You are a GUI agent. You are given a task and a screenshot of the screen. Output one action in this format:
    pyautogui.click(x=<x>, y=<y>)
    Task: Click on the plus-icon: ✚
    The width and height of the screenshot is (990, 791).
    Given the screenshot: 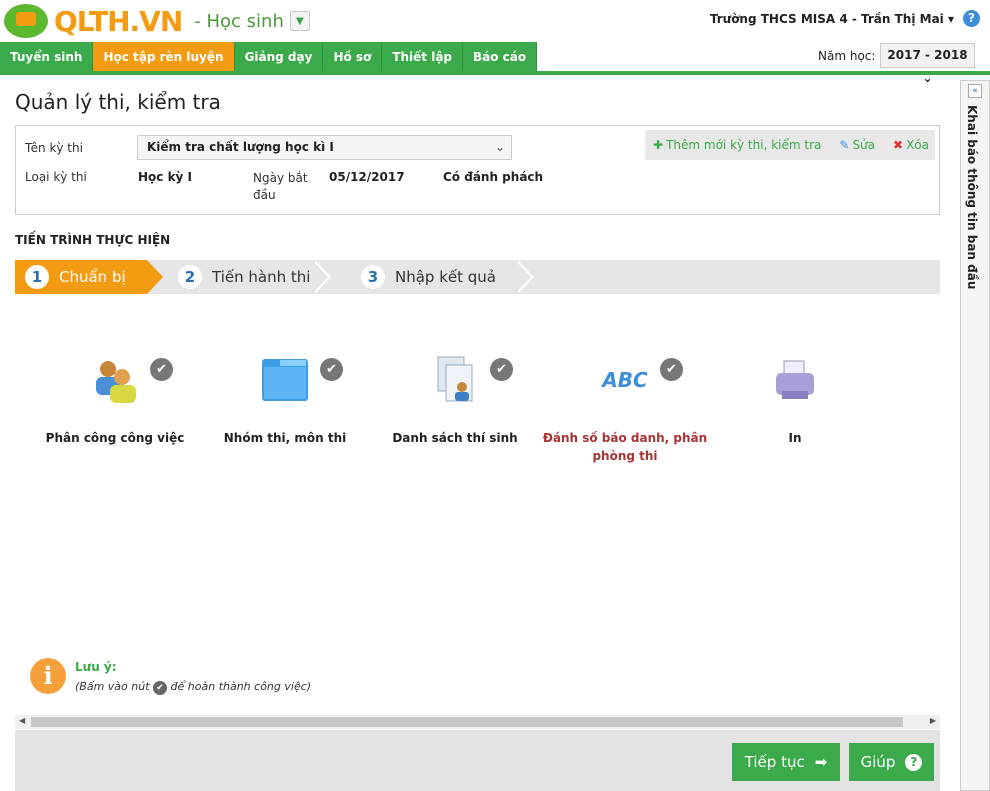 What is the action you would take?
    pyautogui.click(x=658, y=145)
    